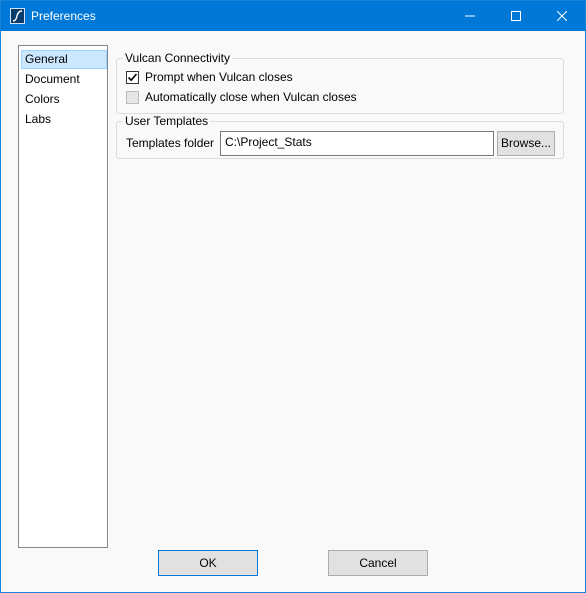 This screenshot has width=586, height=593. Describe the element at coordinates (64, 119) in the screenshot. I see `nav-item-labs: Labs` at that location.